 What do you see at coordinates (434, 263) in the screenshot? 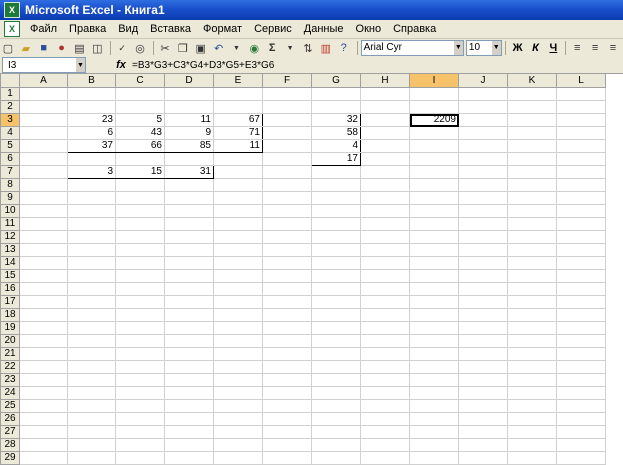
I see `cell-I14` at bounding box center [434, 263].